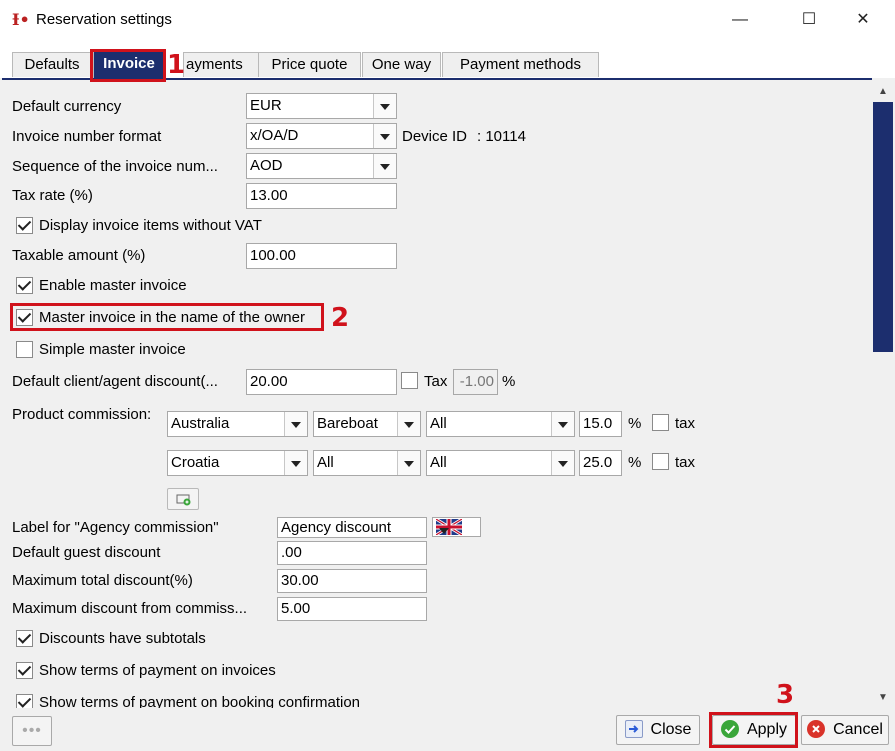 The width and height of the screenshot is (895, 751). Describe the element at coordinates (87, 136) in the screenshot. I see `invoice-number-format-label: Invoice number format` at that location.